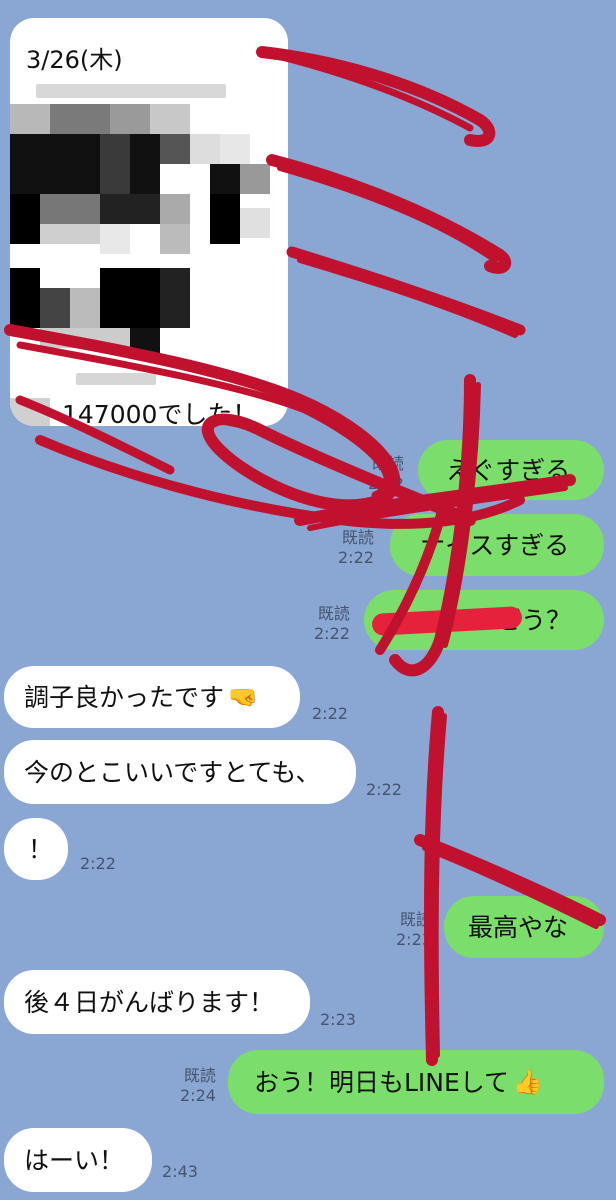 The image size is (616, 1200). What do you see at coordinates (157, 1002) in the screenshot?
I see `incoming-message: 後４日がんばります！` at bounding box center [157, 1002].